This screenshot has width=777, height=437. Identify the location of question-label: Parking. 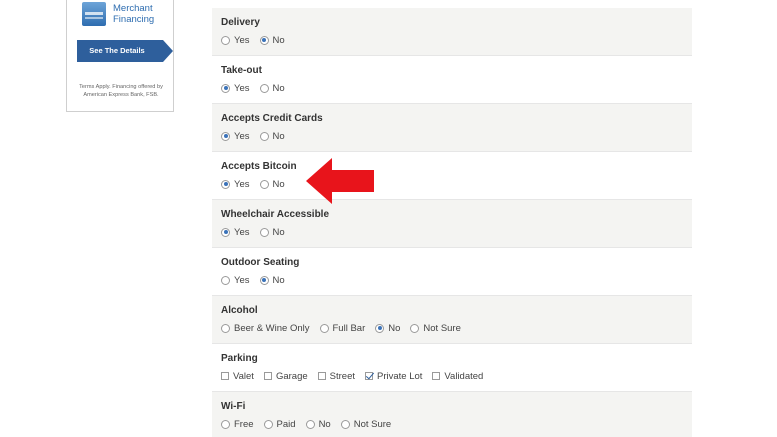
(239, 358).